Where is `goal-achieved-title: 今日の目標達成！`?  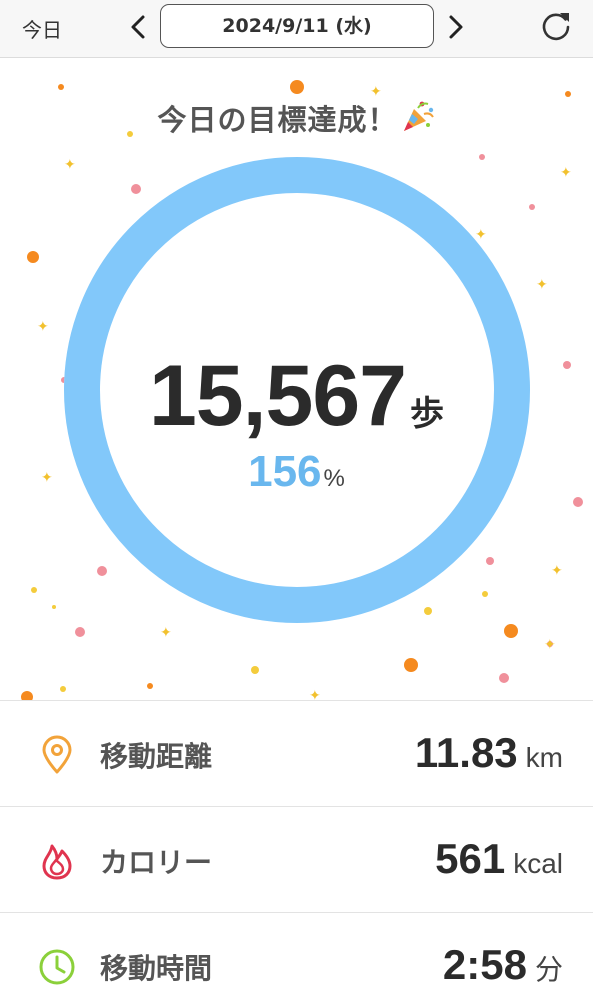
goal-achieved-title: 今日の目標達成！ is located at coordinates (296, 118).